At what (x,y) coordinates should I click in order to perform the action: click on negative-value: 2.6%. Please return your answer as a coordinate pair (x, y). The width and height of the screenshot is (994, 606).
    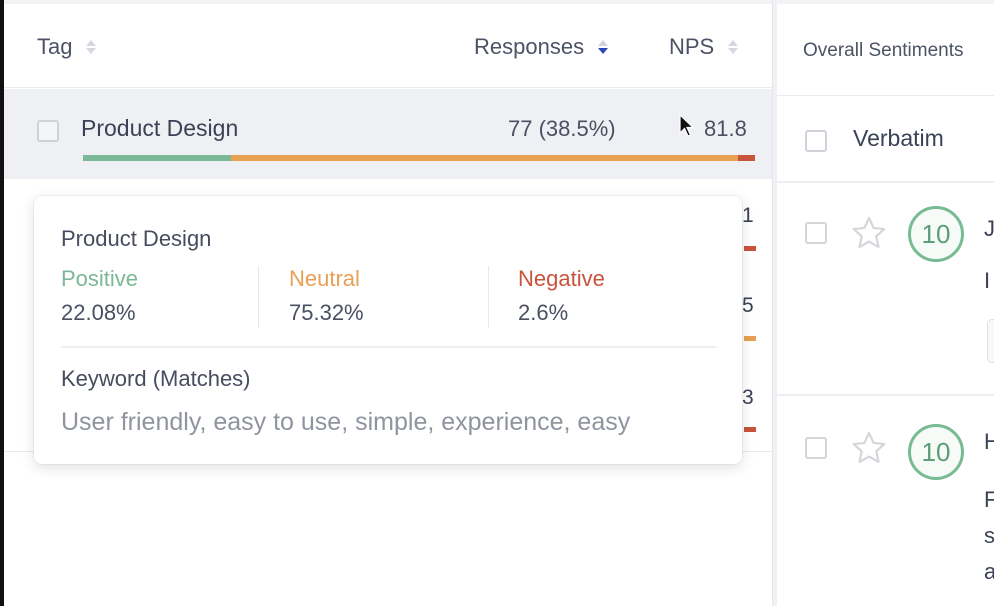
    Looking at the image, I should click on (543, 312).